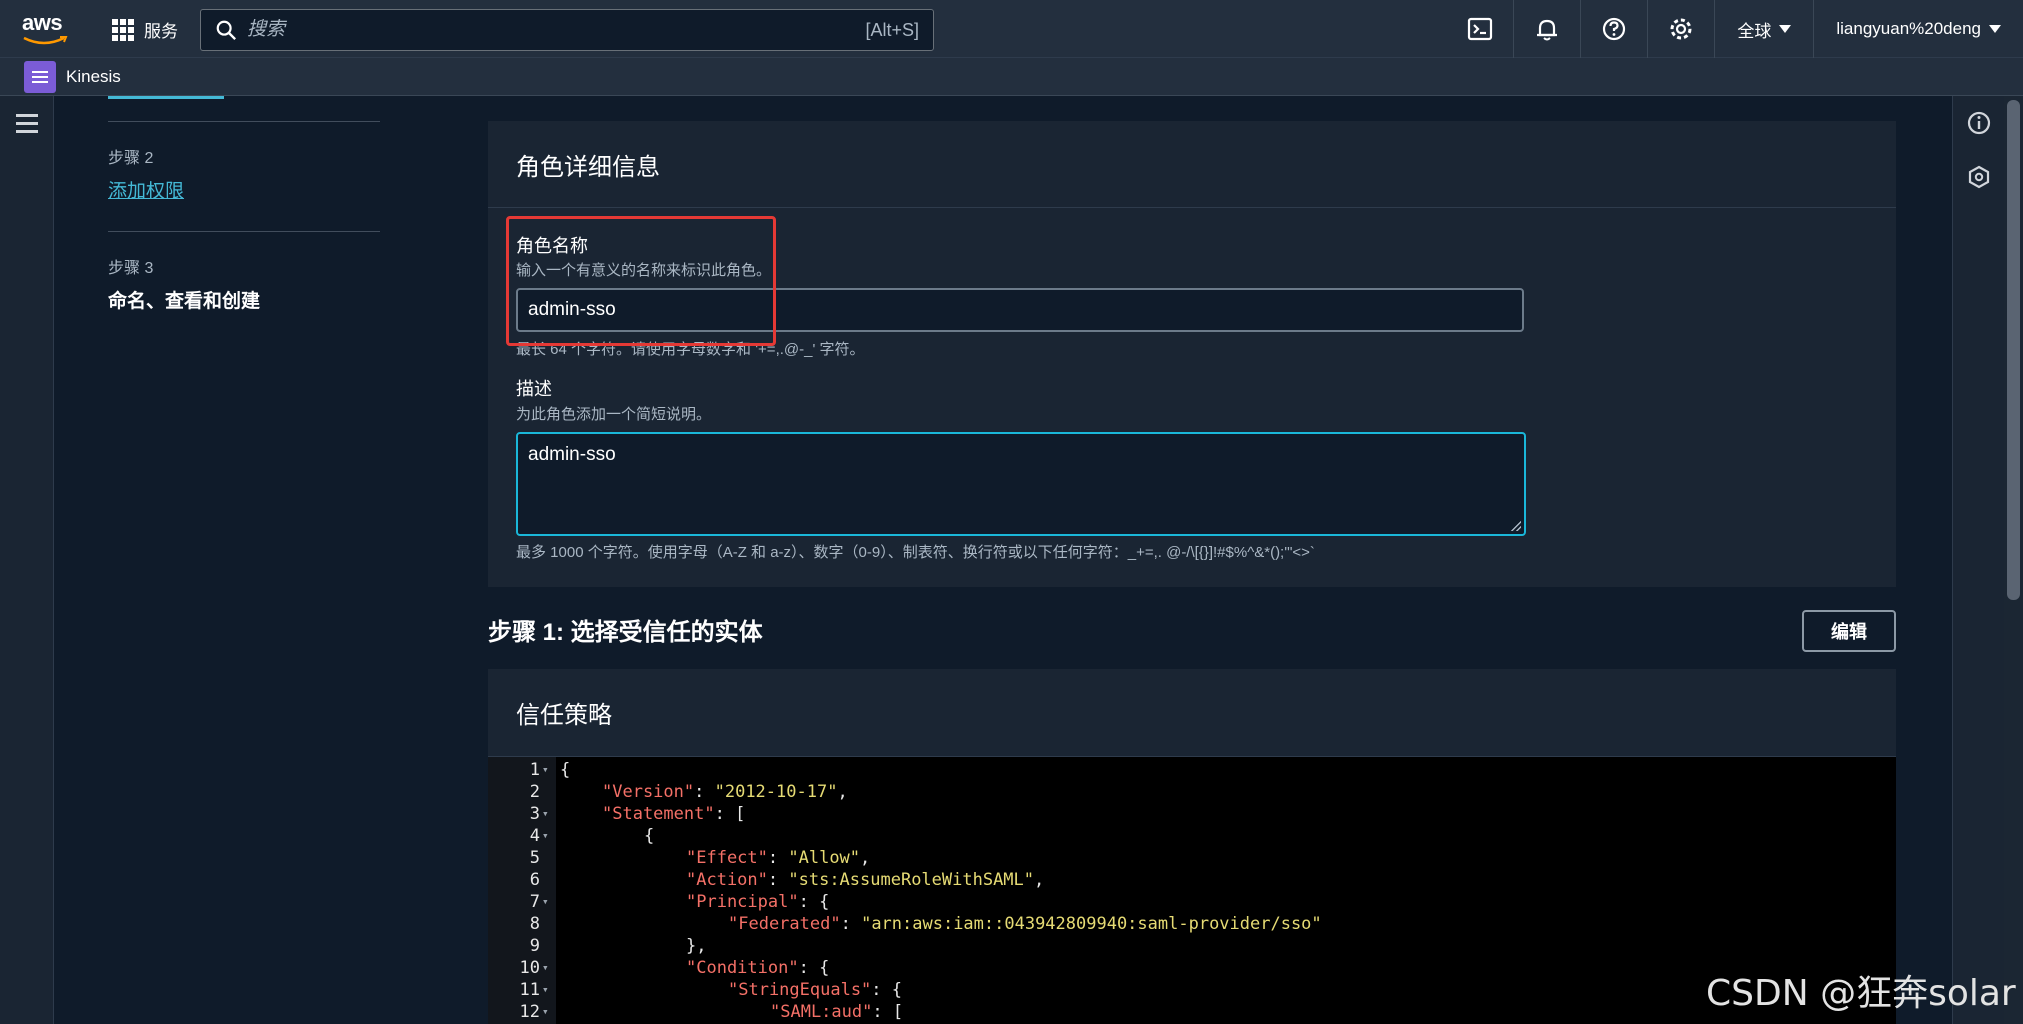 The image size is (2023, 1024). I want to click on search-icon, so click(226, 30).